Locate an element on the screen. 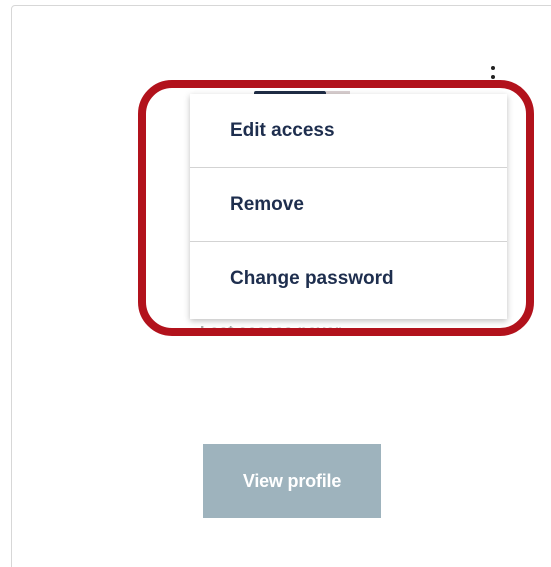 This screenshot has width=551, height=567. menu-item-remove: Remove is located at coordinates (348, 205).